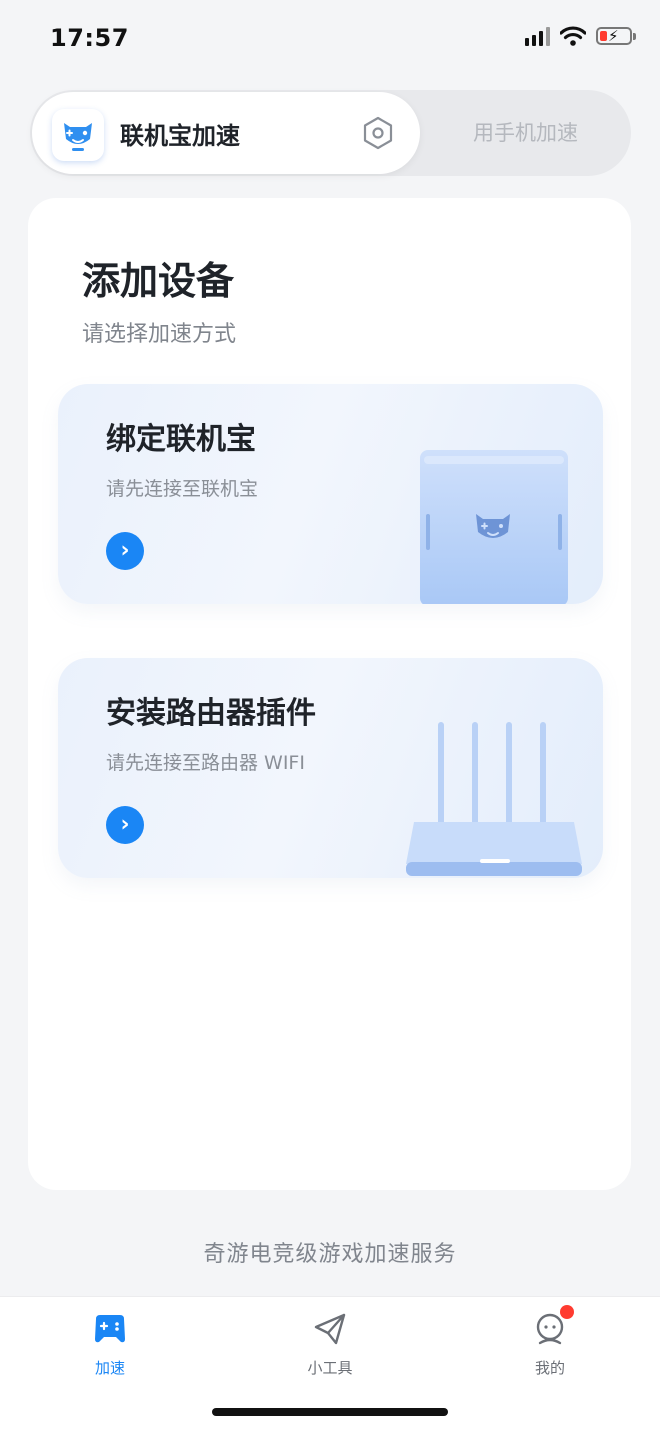 Image resolution: width=660 pixels, height=1430 pixels. I want to click on option-desc: 请先连接至路由器 WIFI, so click(205, 763).